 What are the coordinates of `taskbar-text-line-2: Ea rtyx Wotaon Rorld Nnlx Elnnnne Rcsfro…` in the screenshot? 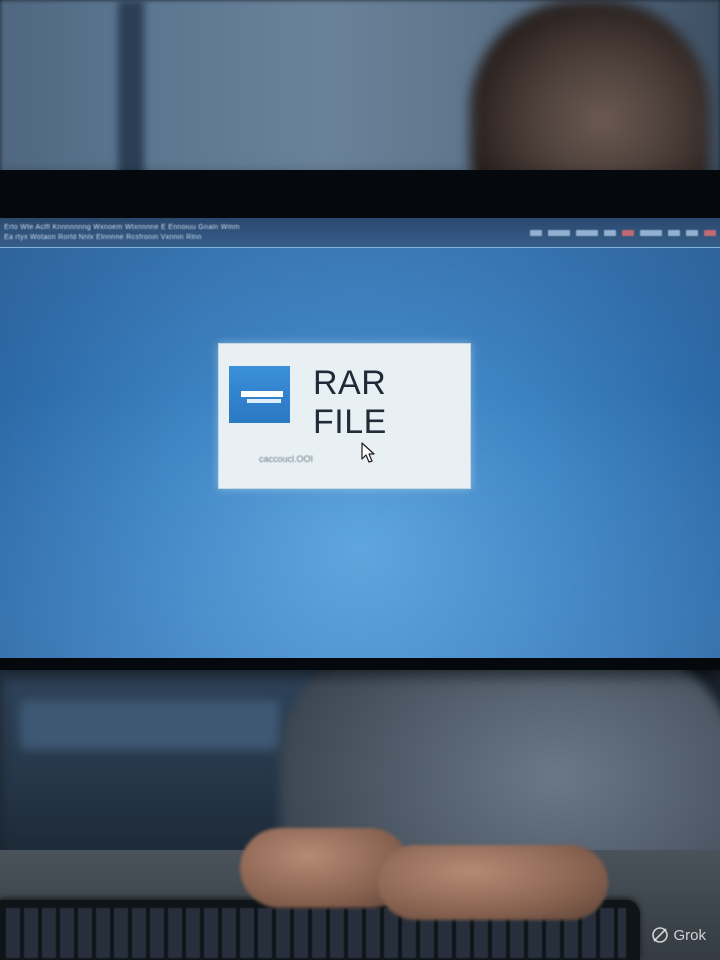 It's located at (103, 237).